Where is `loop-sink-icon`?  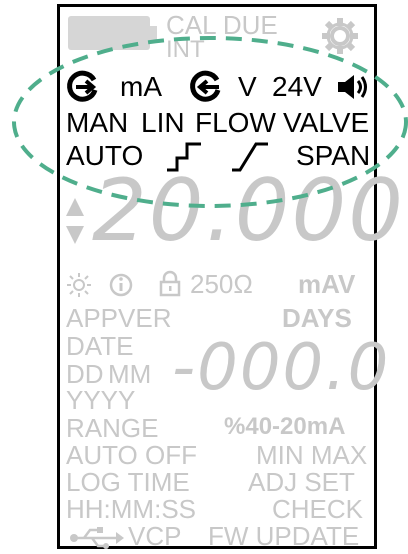 loop-sink-icon is located at coordinates (205, 86).